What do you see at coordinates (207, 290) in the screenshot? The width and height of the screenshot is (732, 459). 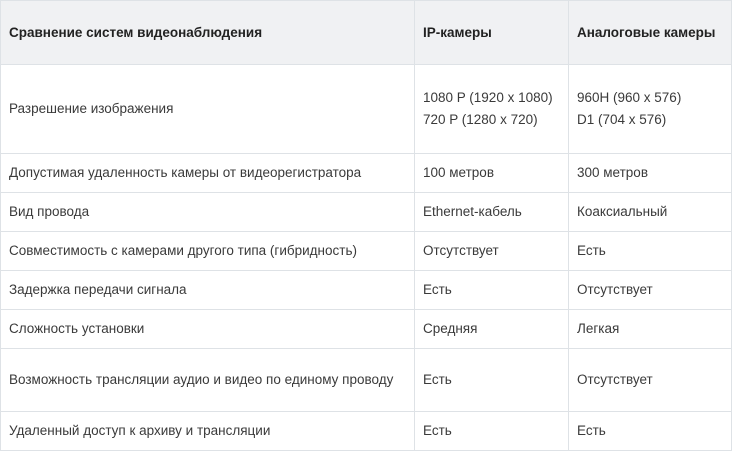 I see `feature-cell: Задержка передачи сигнала` at bounding box center [207, 290].